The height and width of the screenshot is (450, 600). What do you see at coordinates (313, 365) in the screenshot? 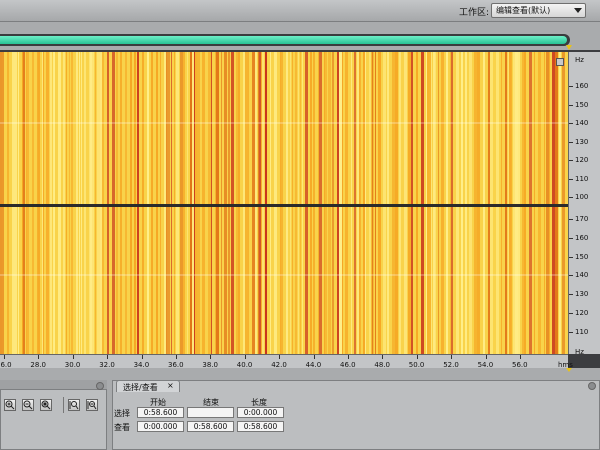
I see `time-tick-label: 44.0` at bounding box center [313, 365].